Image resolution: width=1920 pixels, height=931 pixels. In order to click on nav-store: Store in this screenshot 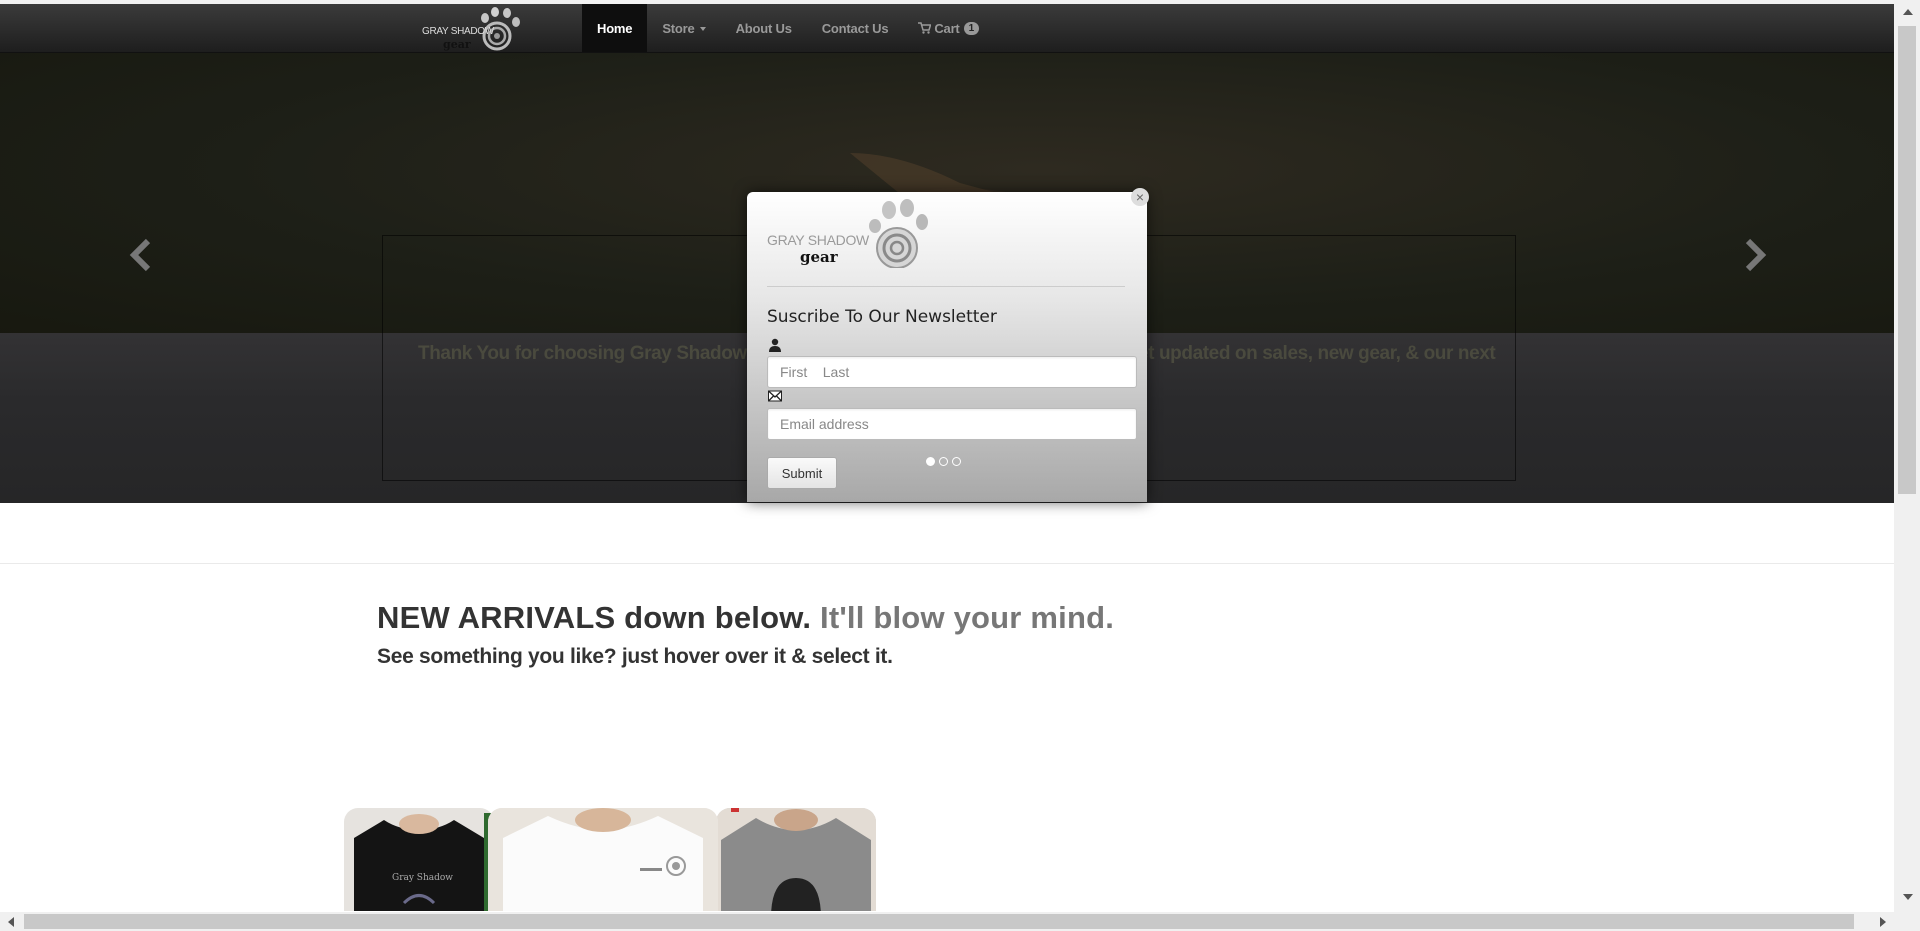, I will do `click(683, 28)`.